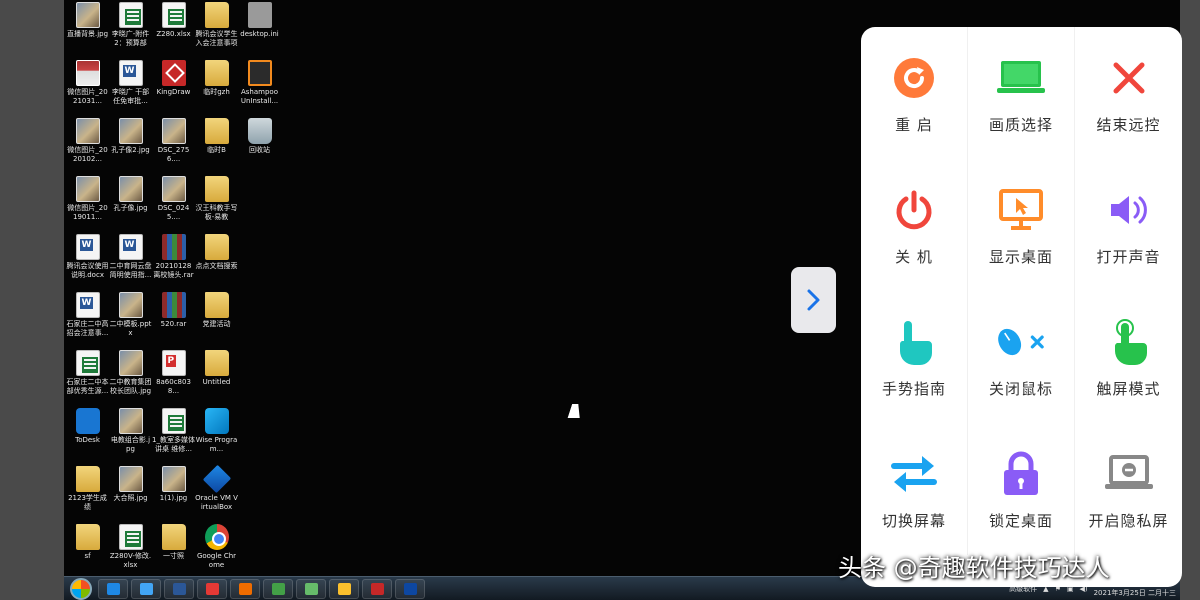 This screenshot has width=1200, height=600. What do you see at coordinates (216, 38) in the screenshot?
I see `desktop-icon-label: 腾讯会议学生入会注意事项` at bounding box center [216, 38].